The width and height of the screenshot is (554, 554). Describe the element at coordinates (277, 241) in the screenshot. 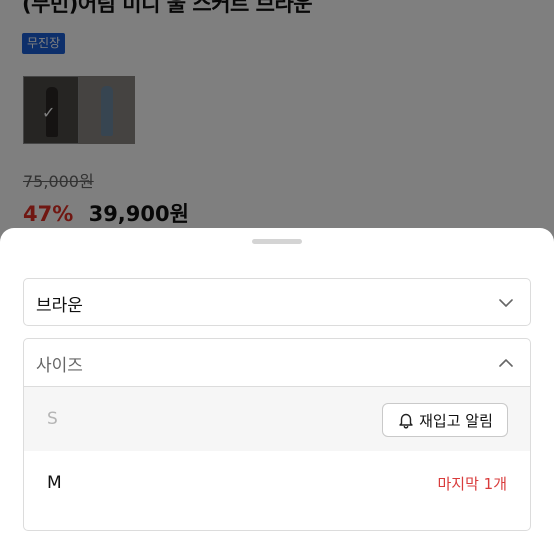

I see `sheet-drag-handle` at that location.